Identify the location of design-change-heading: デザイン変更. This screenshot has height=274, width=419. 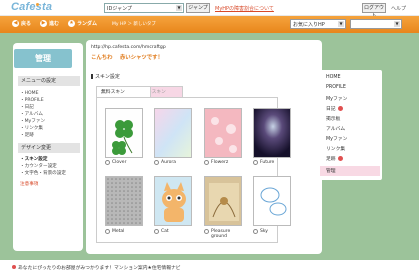
(49, 148).